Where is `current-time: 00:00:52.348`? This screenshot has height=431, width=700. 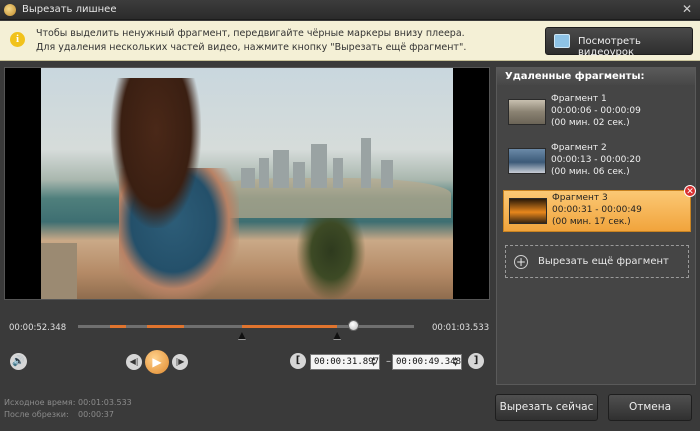 current-time: 00:00:52.348 is located at coordinates (38, 328).